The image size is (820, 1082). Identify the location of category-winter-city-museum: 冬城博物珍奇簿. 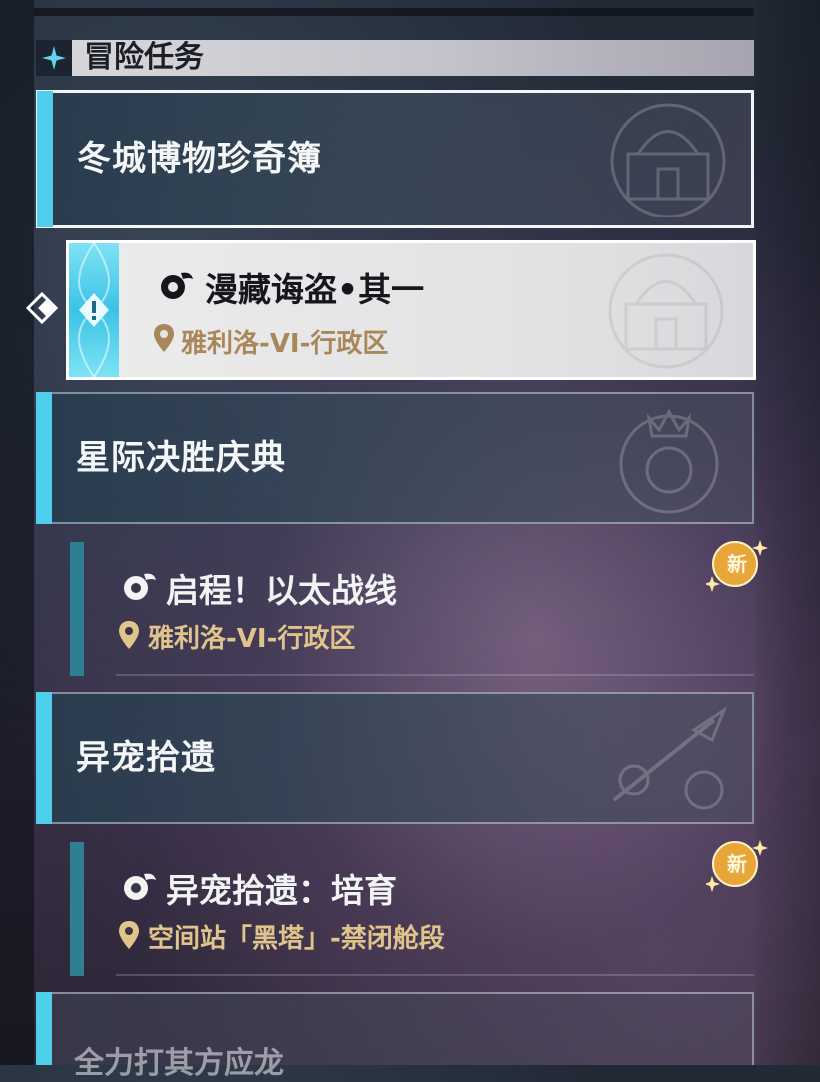
(395, 159).